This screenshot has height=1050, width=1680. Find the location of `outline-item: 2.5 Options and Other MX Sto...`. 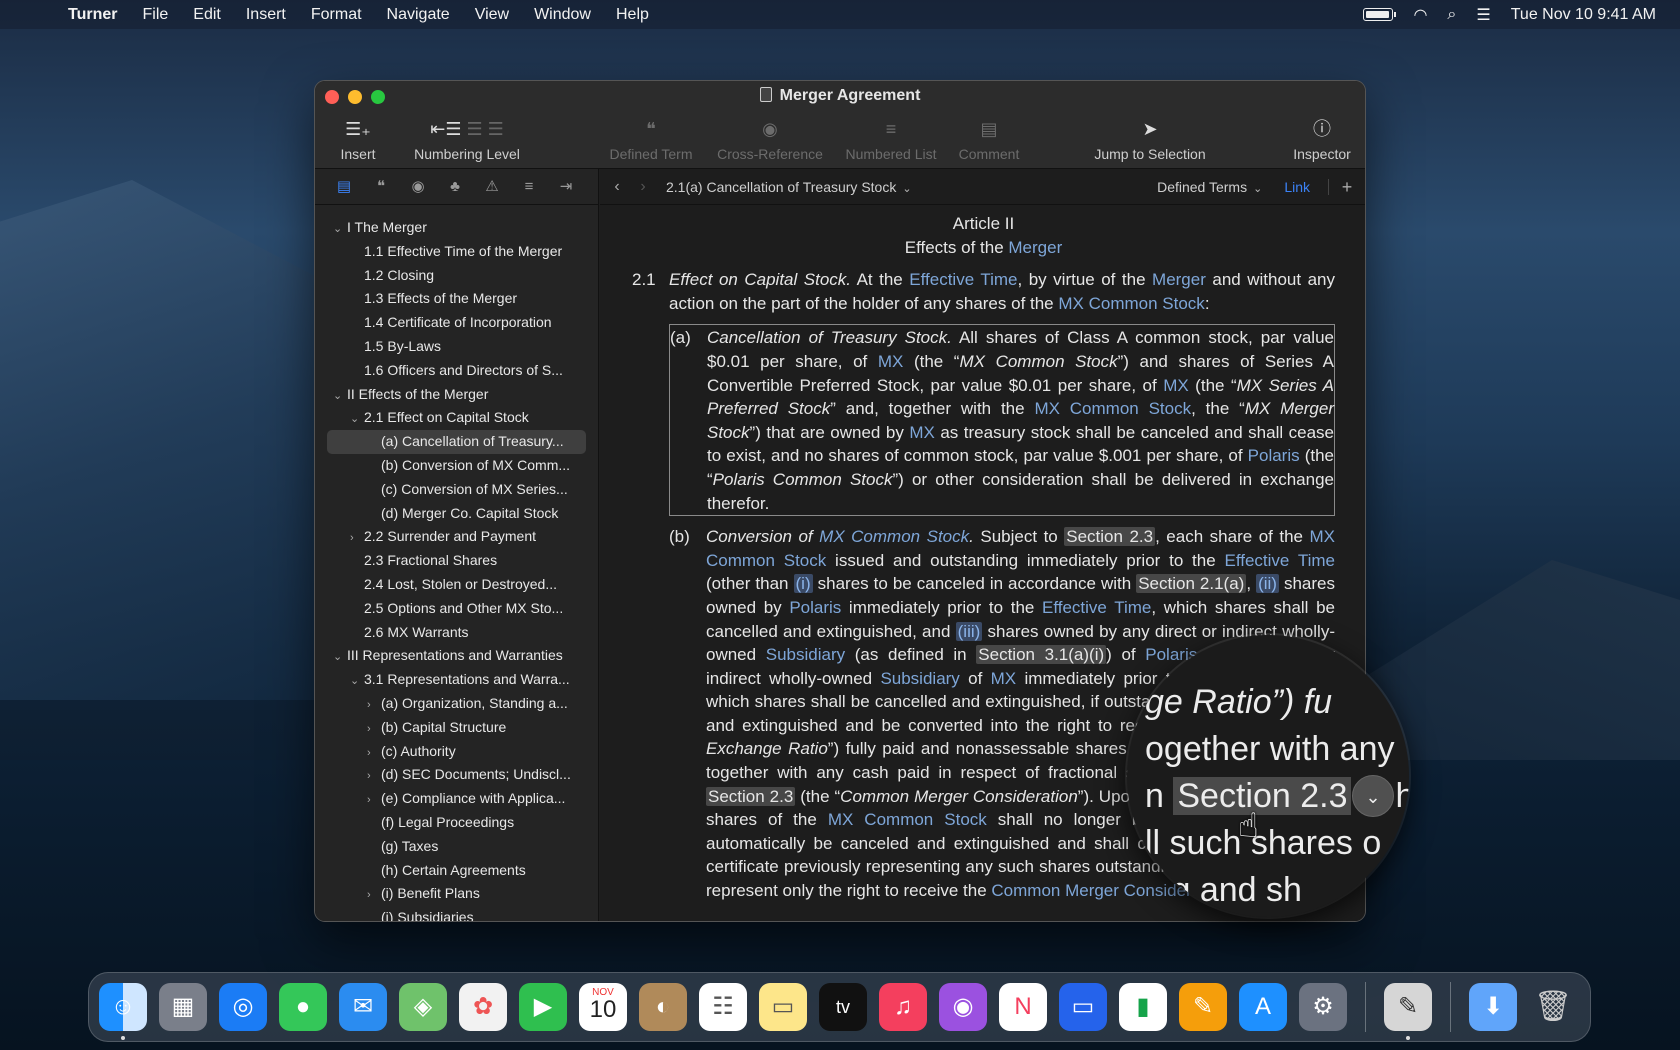

outline-item: 2.5 Options and Other MX Sto... is located at coordinates (456, 609).